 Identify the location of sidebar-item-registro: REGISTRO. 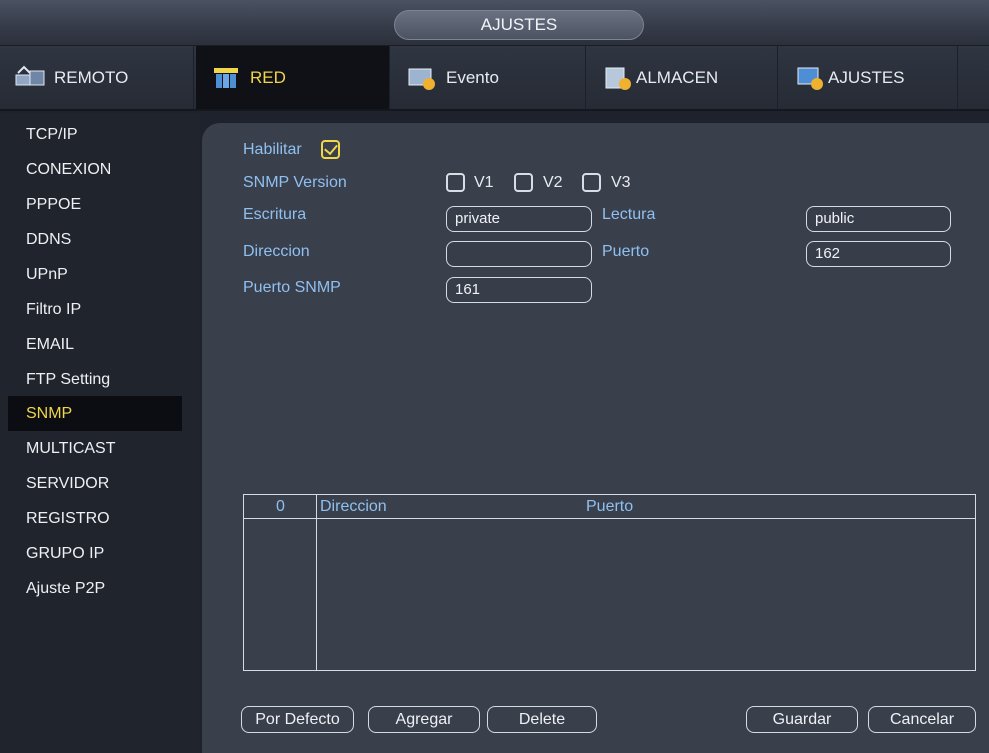
(95, 518).